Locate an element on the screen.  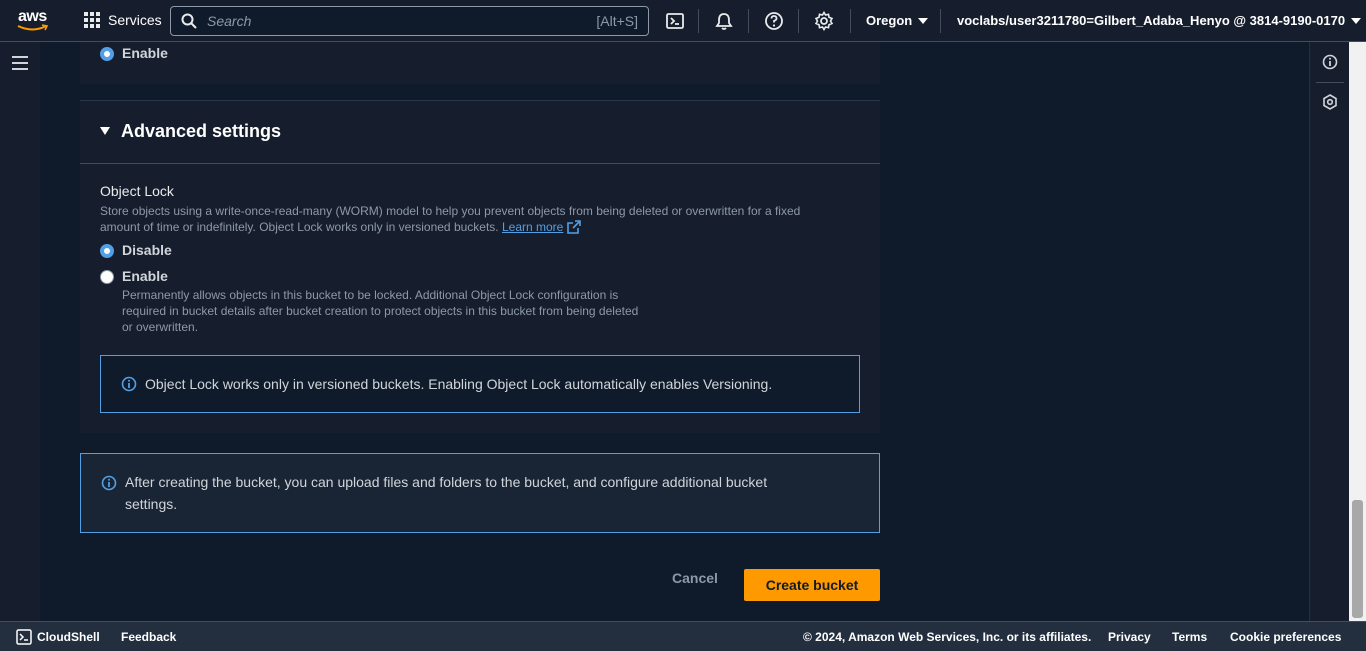
footer-cloudshell-link: CloudShell is located at coordinates (68, 637).